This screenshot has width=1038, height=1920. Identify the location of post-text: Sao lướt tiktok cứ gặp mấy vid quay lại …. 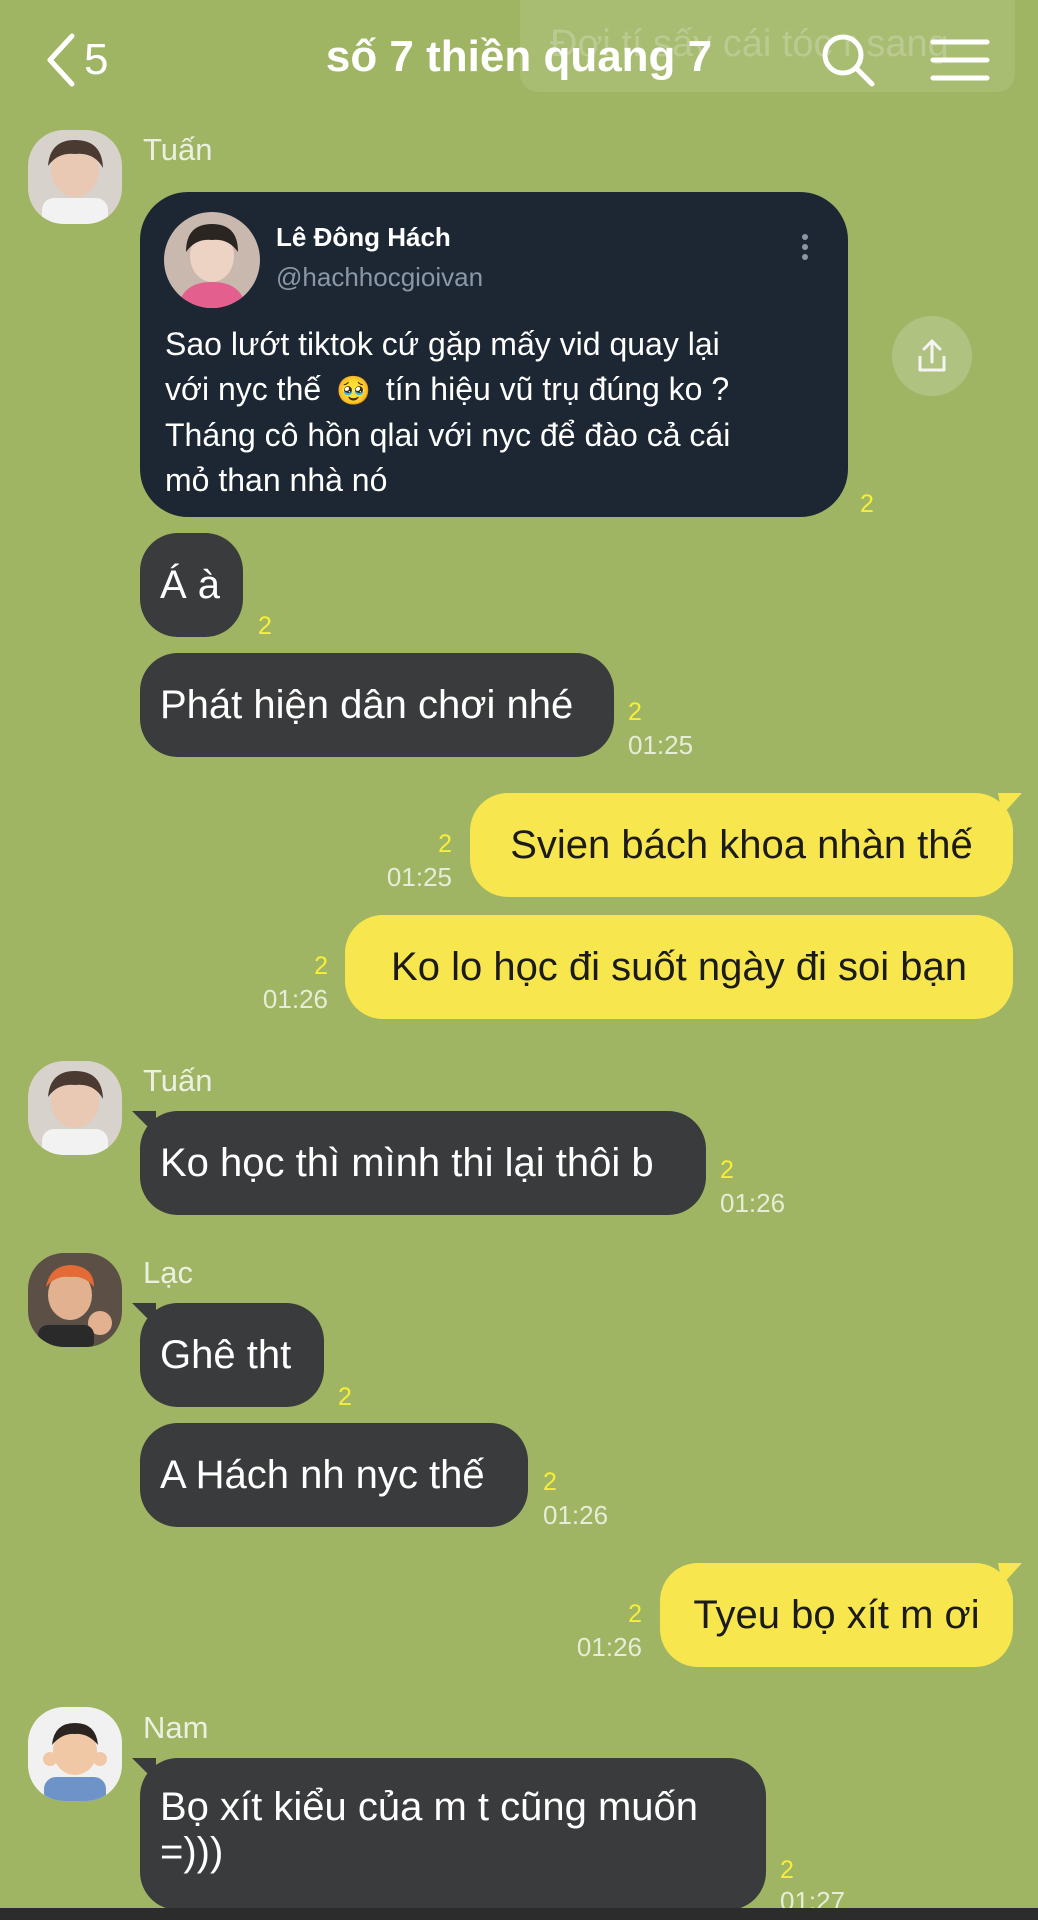
(490, 412).